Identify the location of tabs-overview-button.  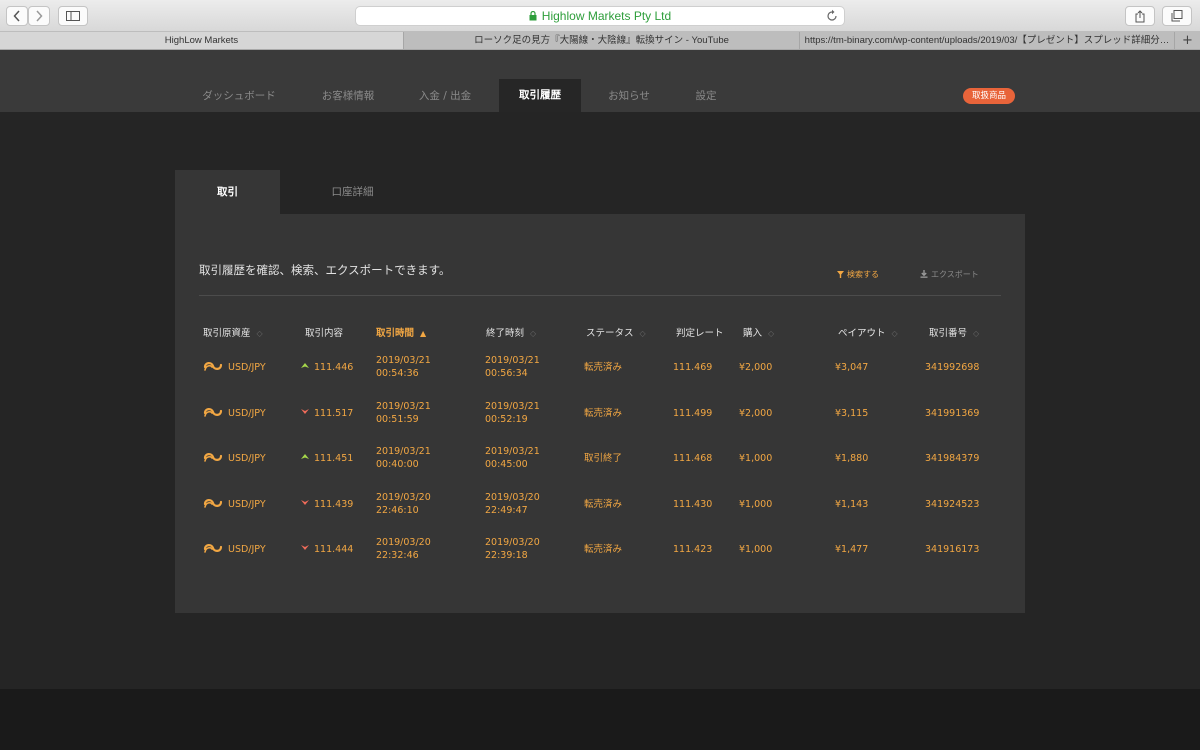
(1177, 16).